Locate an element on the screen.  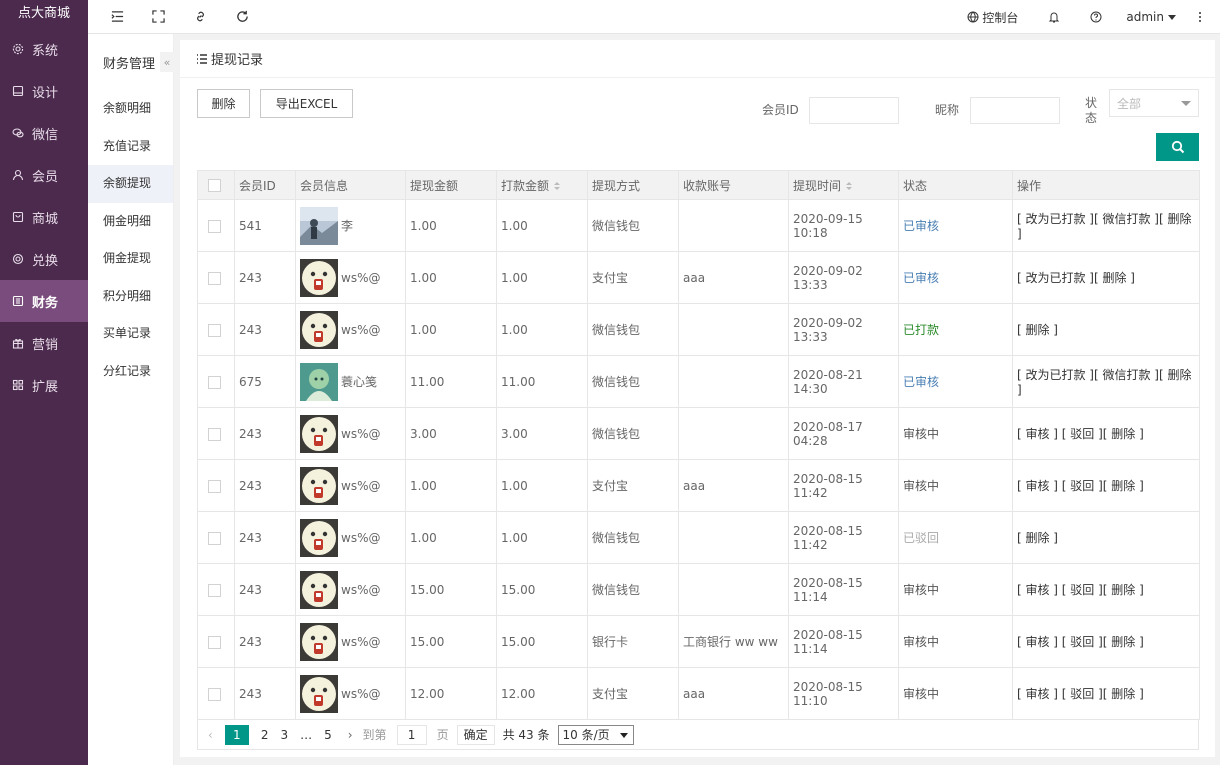
method-value: 银行卡 is located at coordinates (610, 642).